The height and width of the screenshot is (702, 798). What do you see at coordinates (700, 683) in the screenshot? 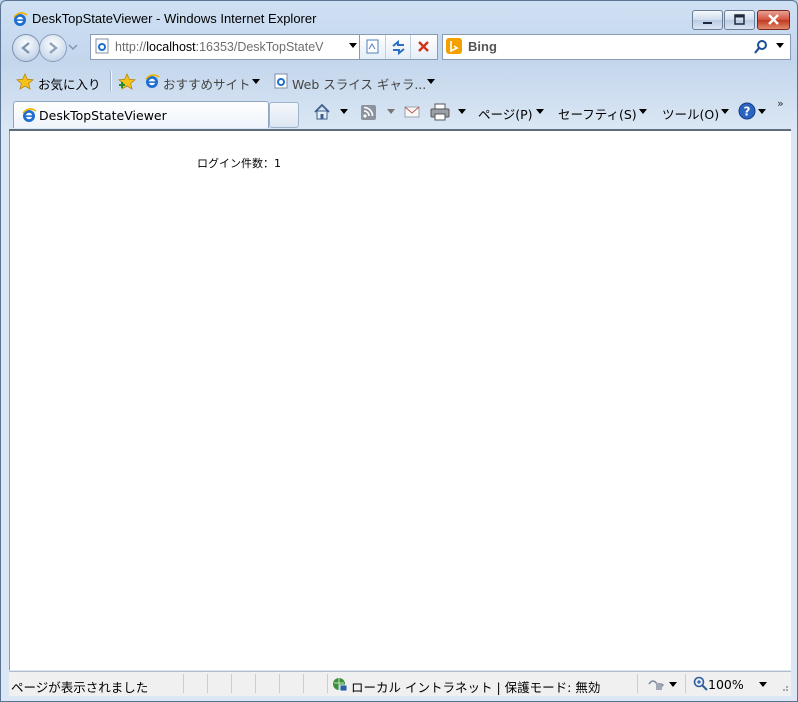
I see `zoom-icon` at bounding box center [700, 683].